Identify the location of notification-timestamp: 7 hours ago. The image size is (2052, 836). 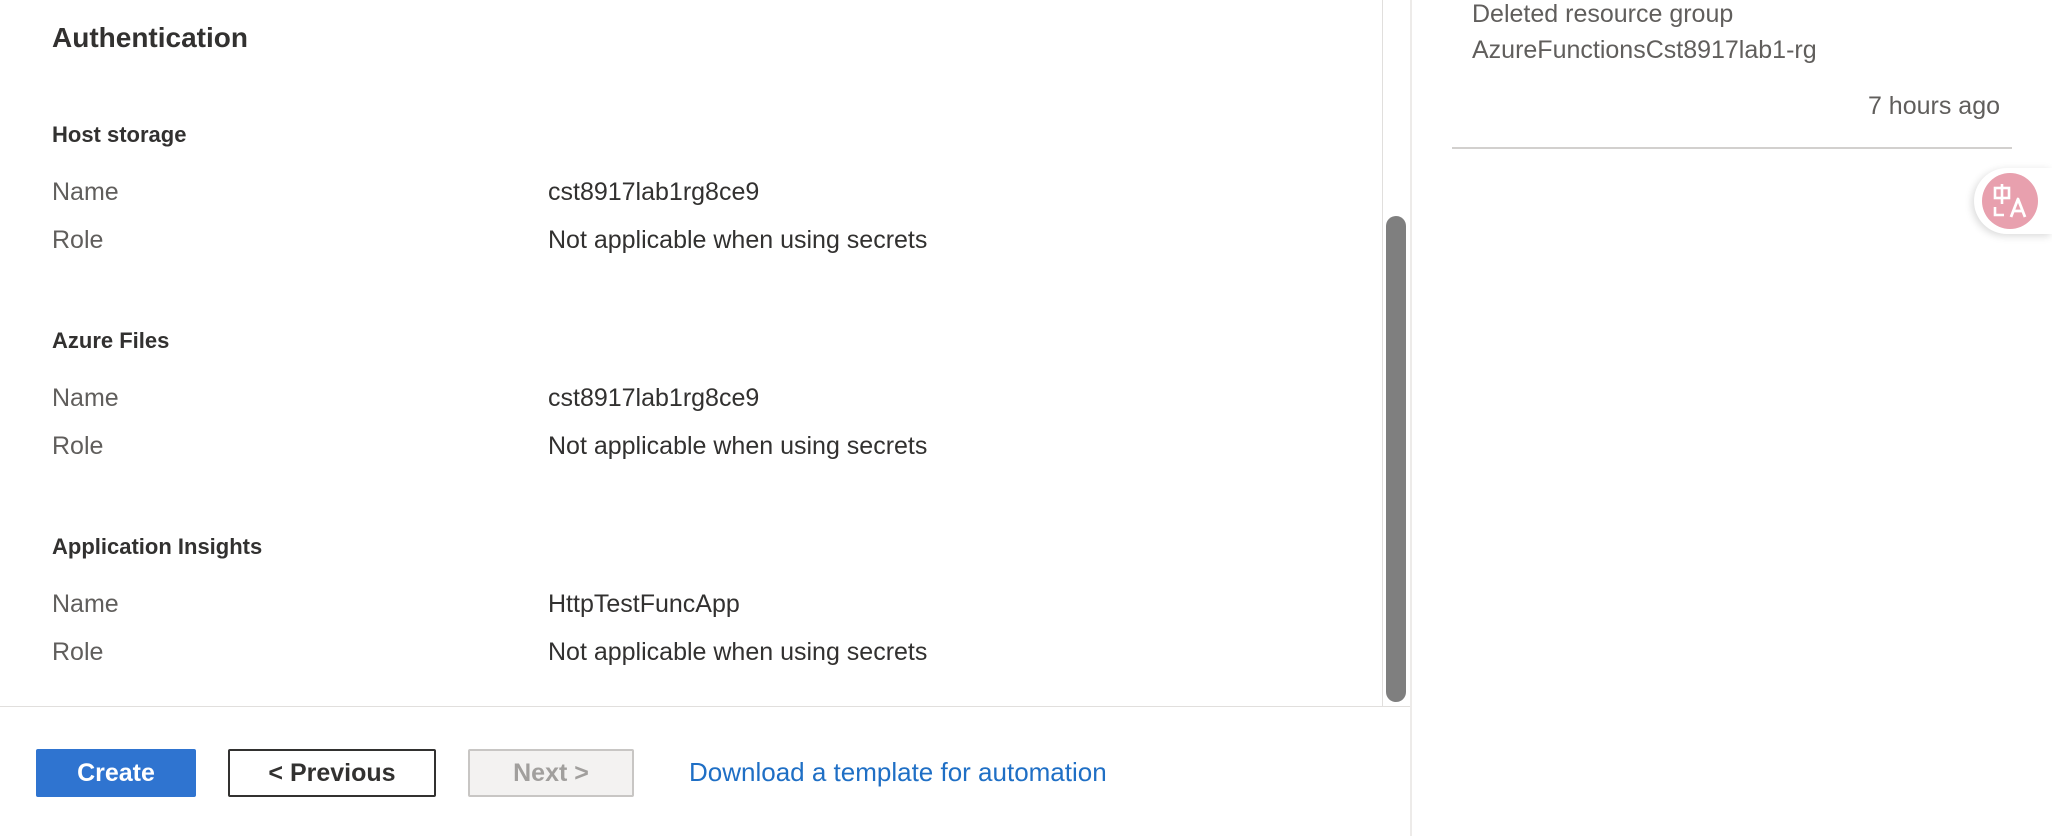
(1933, 106).